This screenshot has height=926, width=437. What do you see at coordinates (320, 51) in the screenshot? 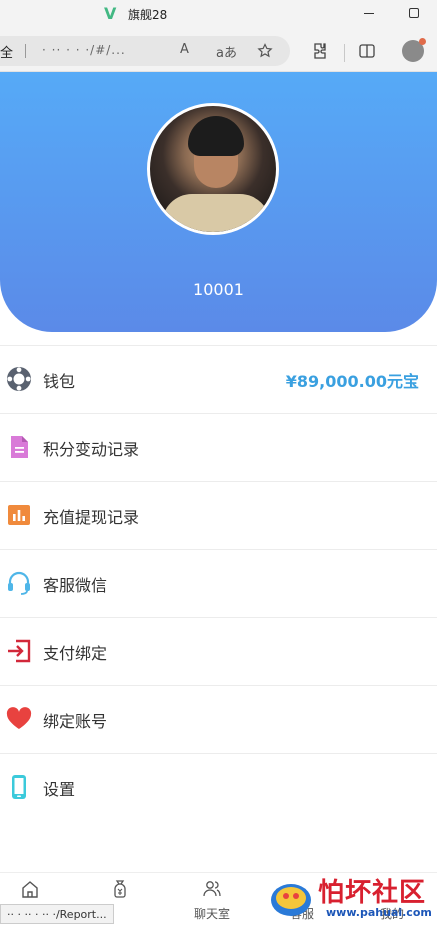
I see `extensions-icon` at bounding box center [320, 51].